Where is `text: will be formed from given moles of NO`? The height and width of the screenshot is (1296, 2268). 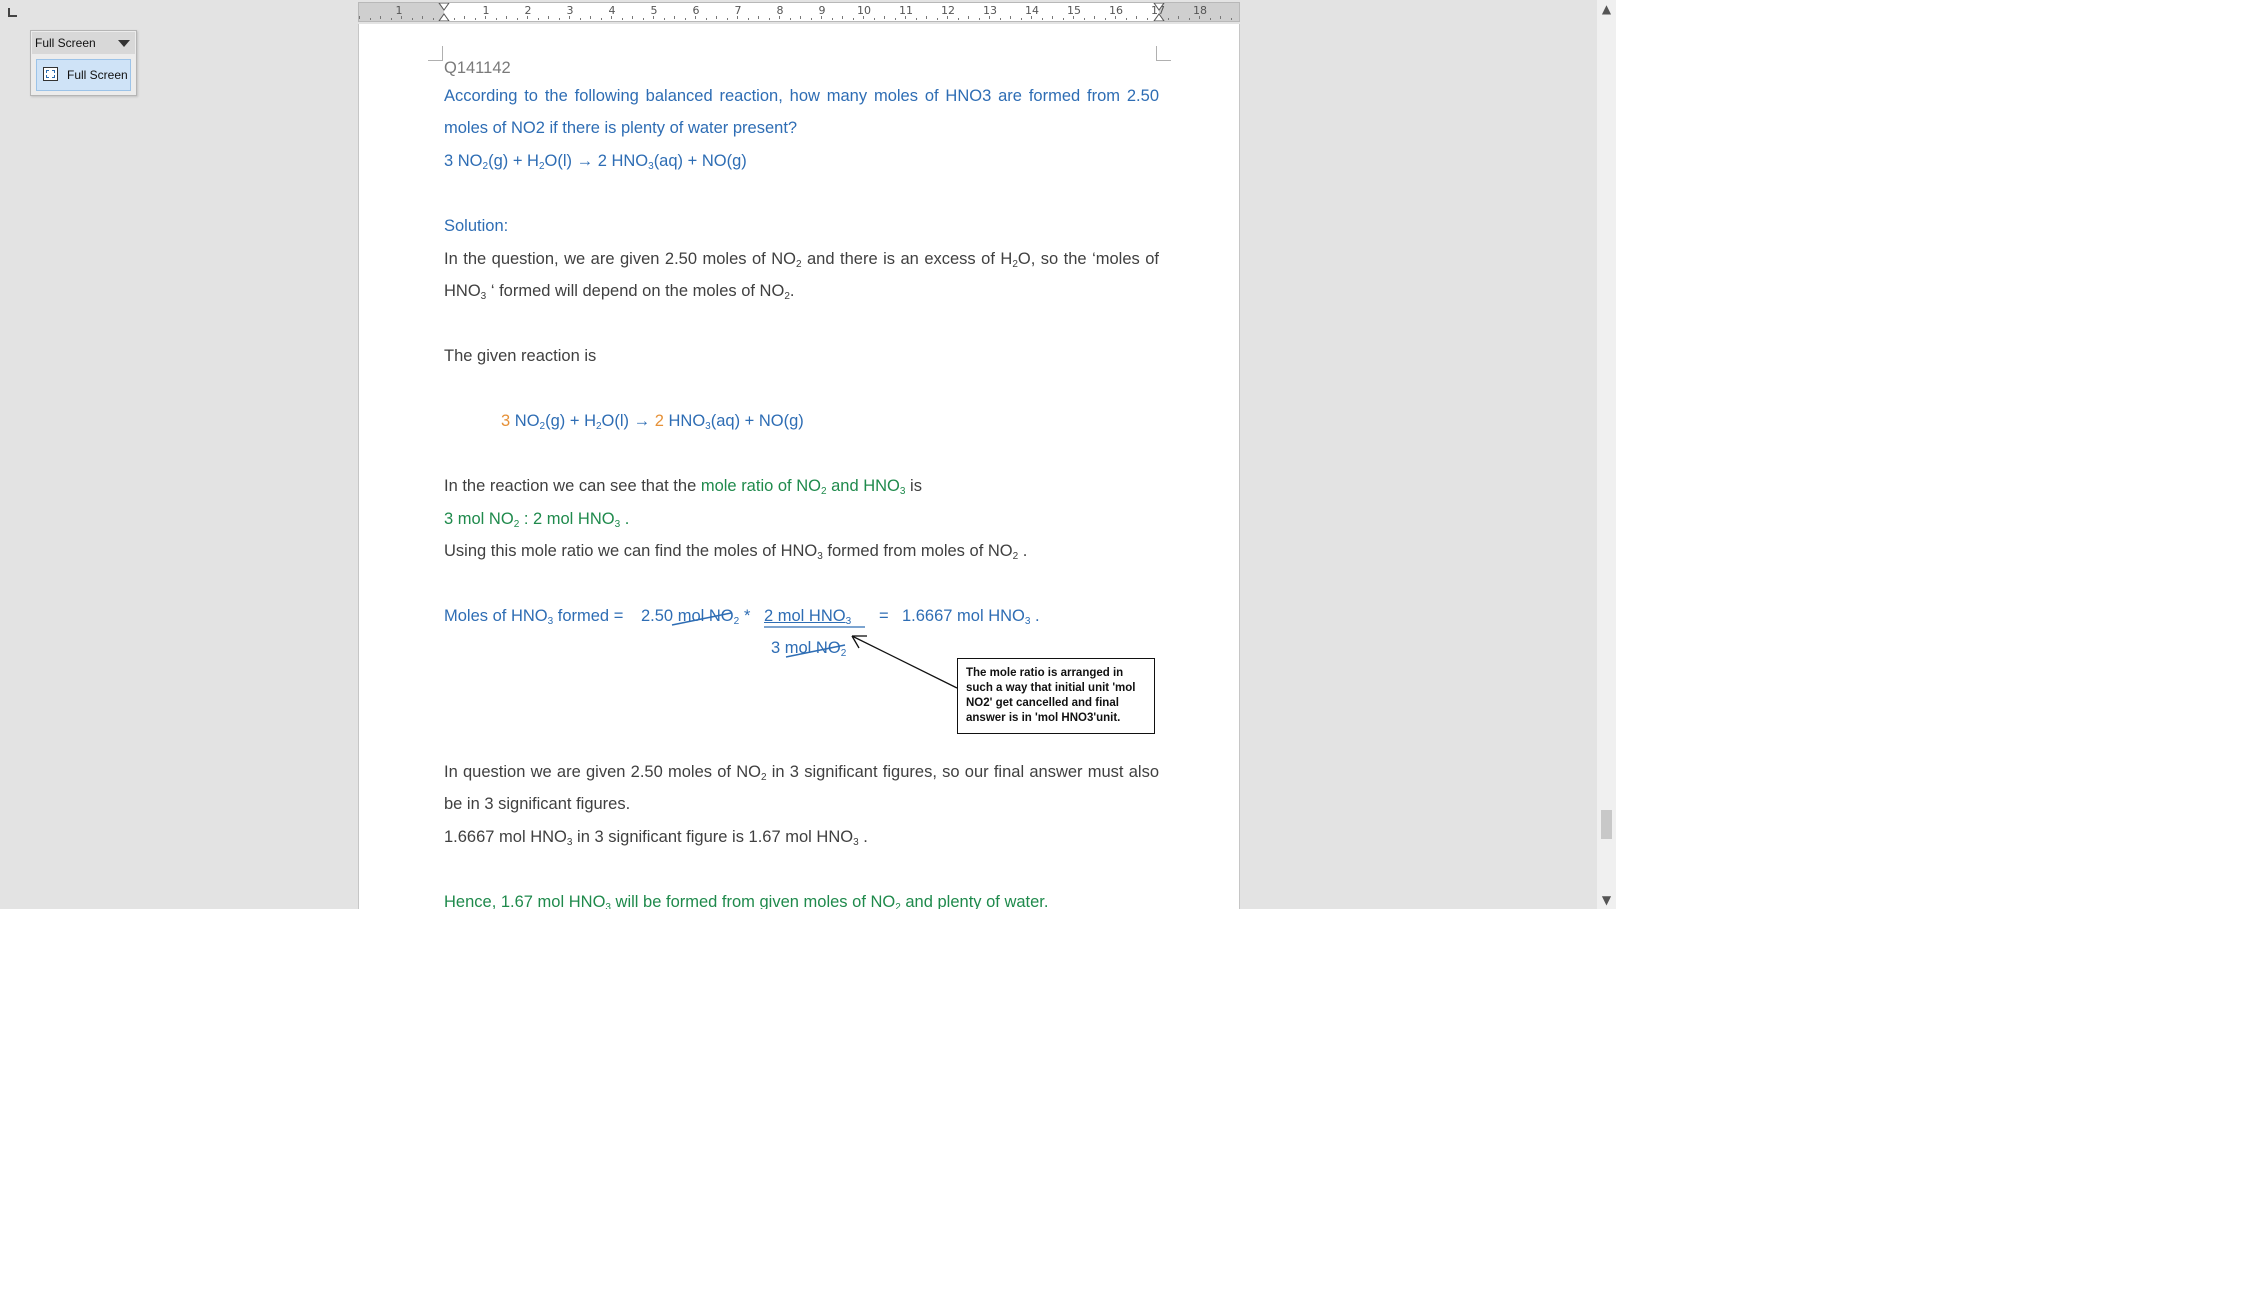 text: will be formed from given moles of NO is located at coordinates (753, 901).